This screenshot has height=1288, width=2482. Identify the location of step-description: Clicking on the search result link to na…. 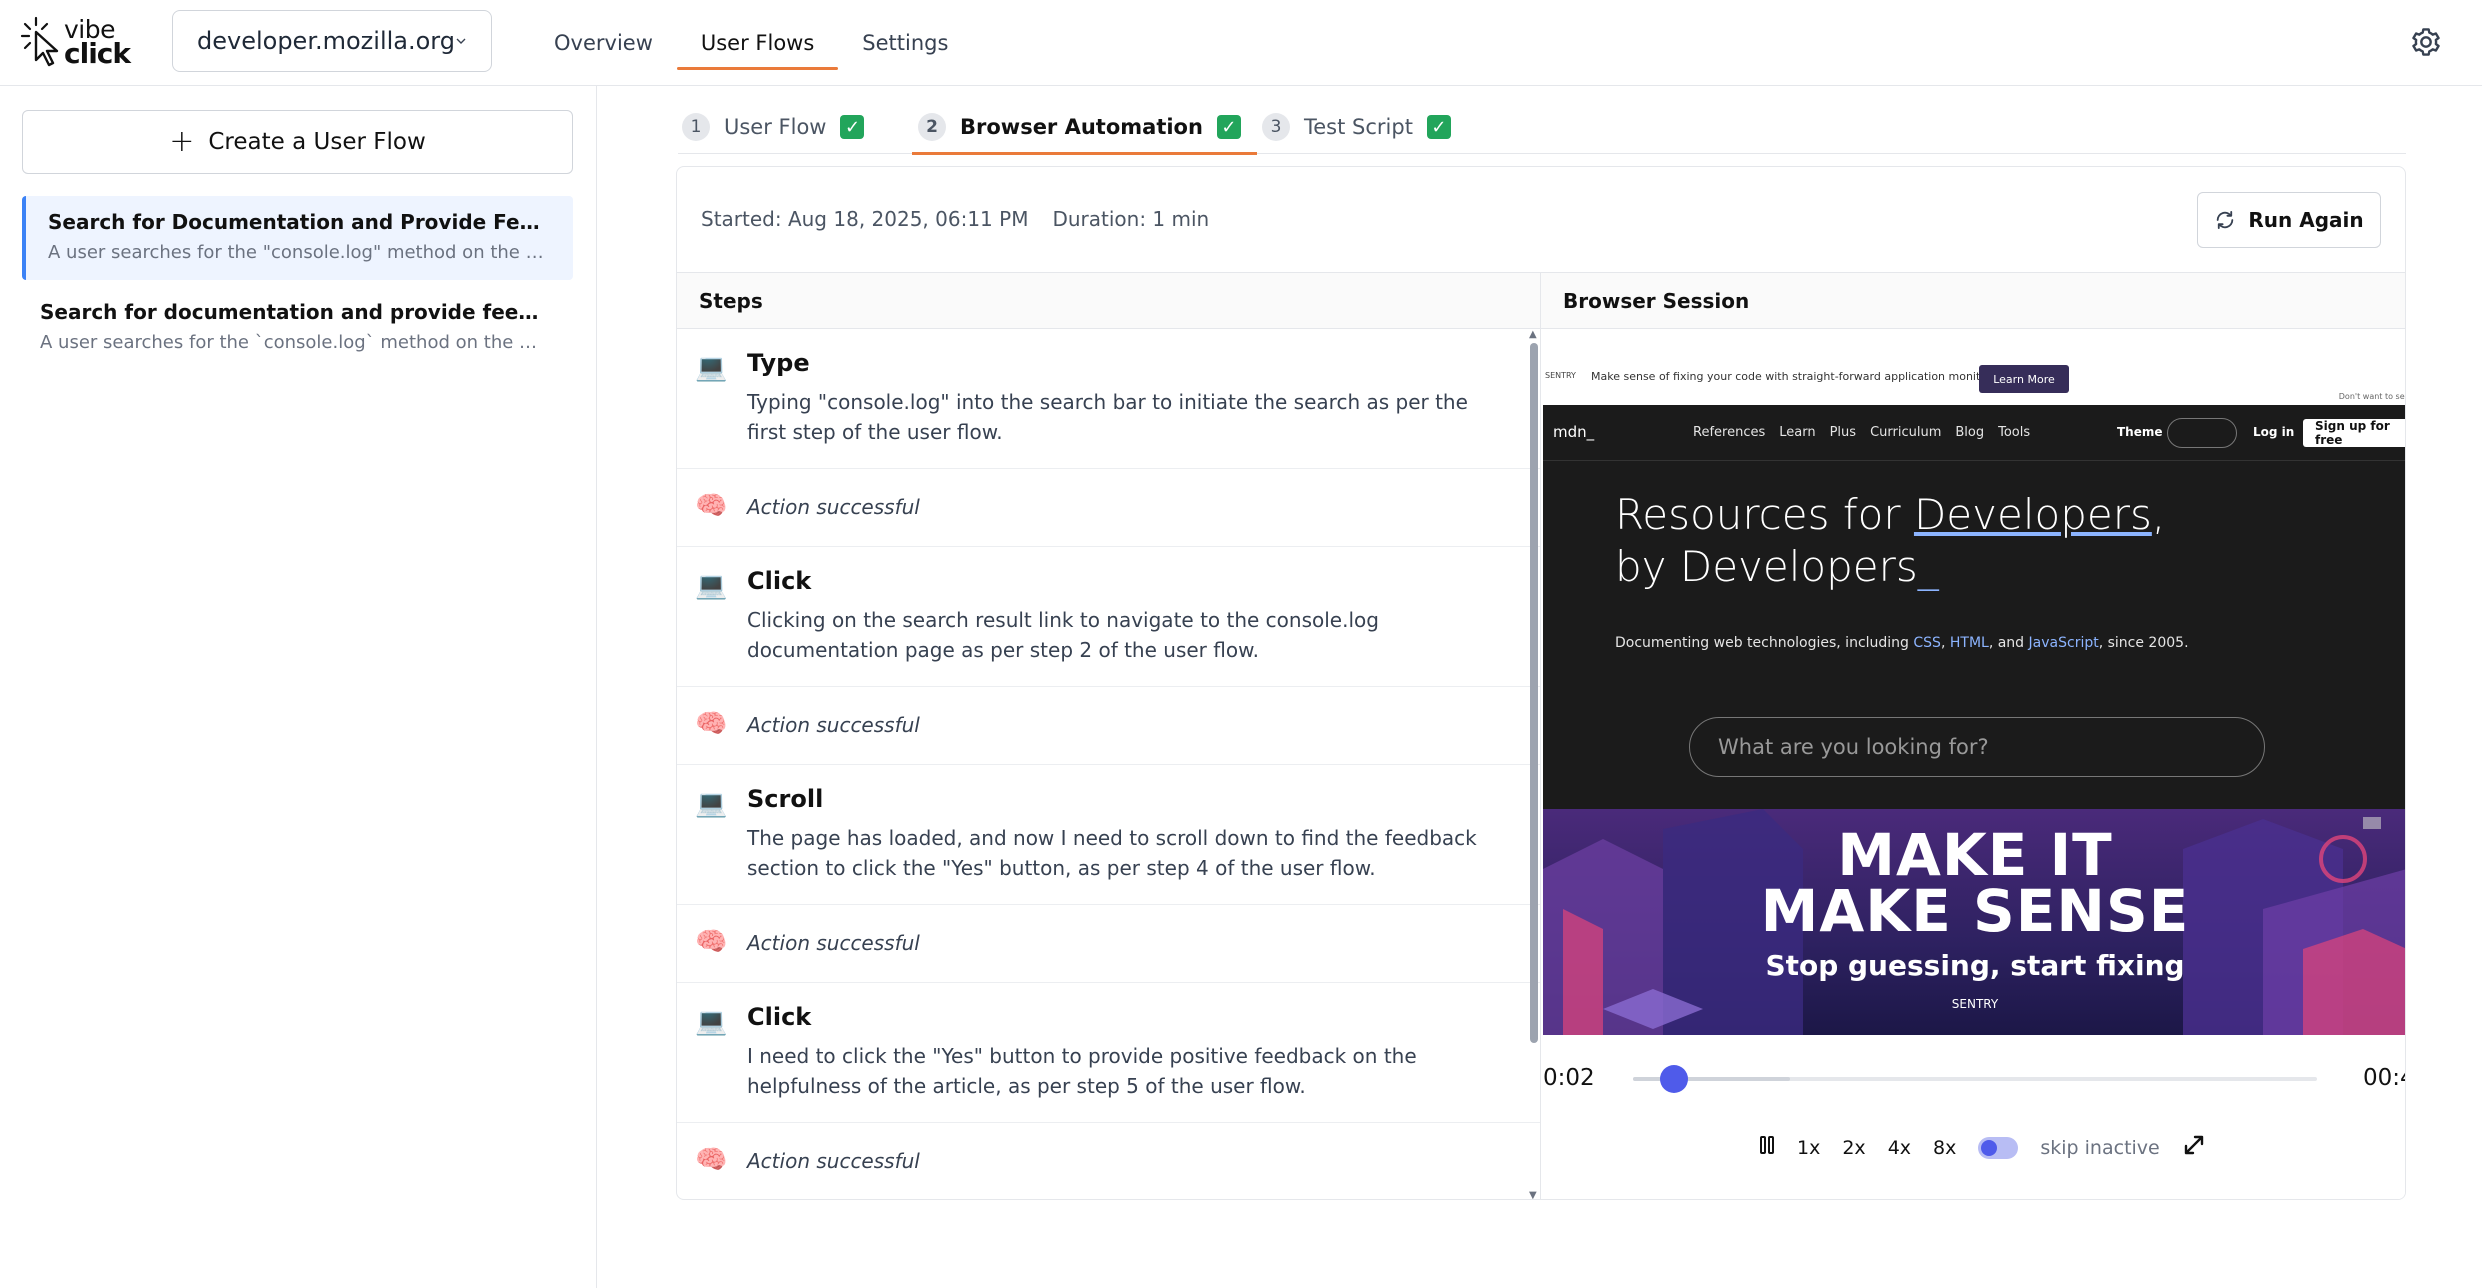
(1063, 635).